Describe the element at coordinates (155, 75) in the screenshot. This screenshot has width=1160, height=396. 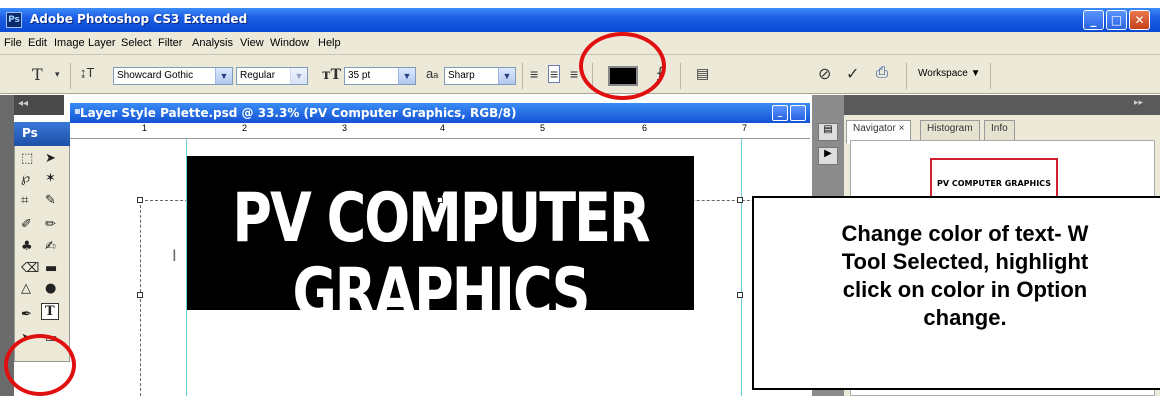
I see `font-family-value: Showcard Gothic` at that location.